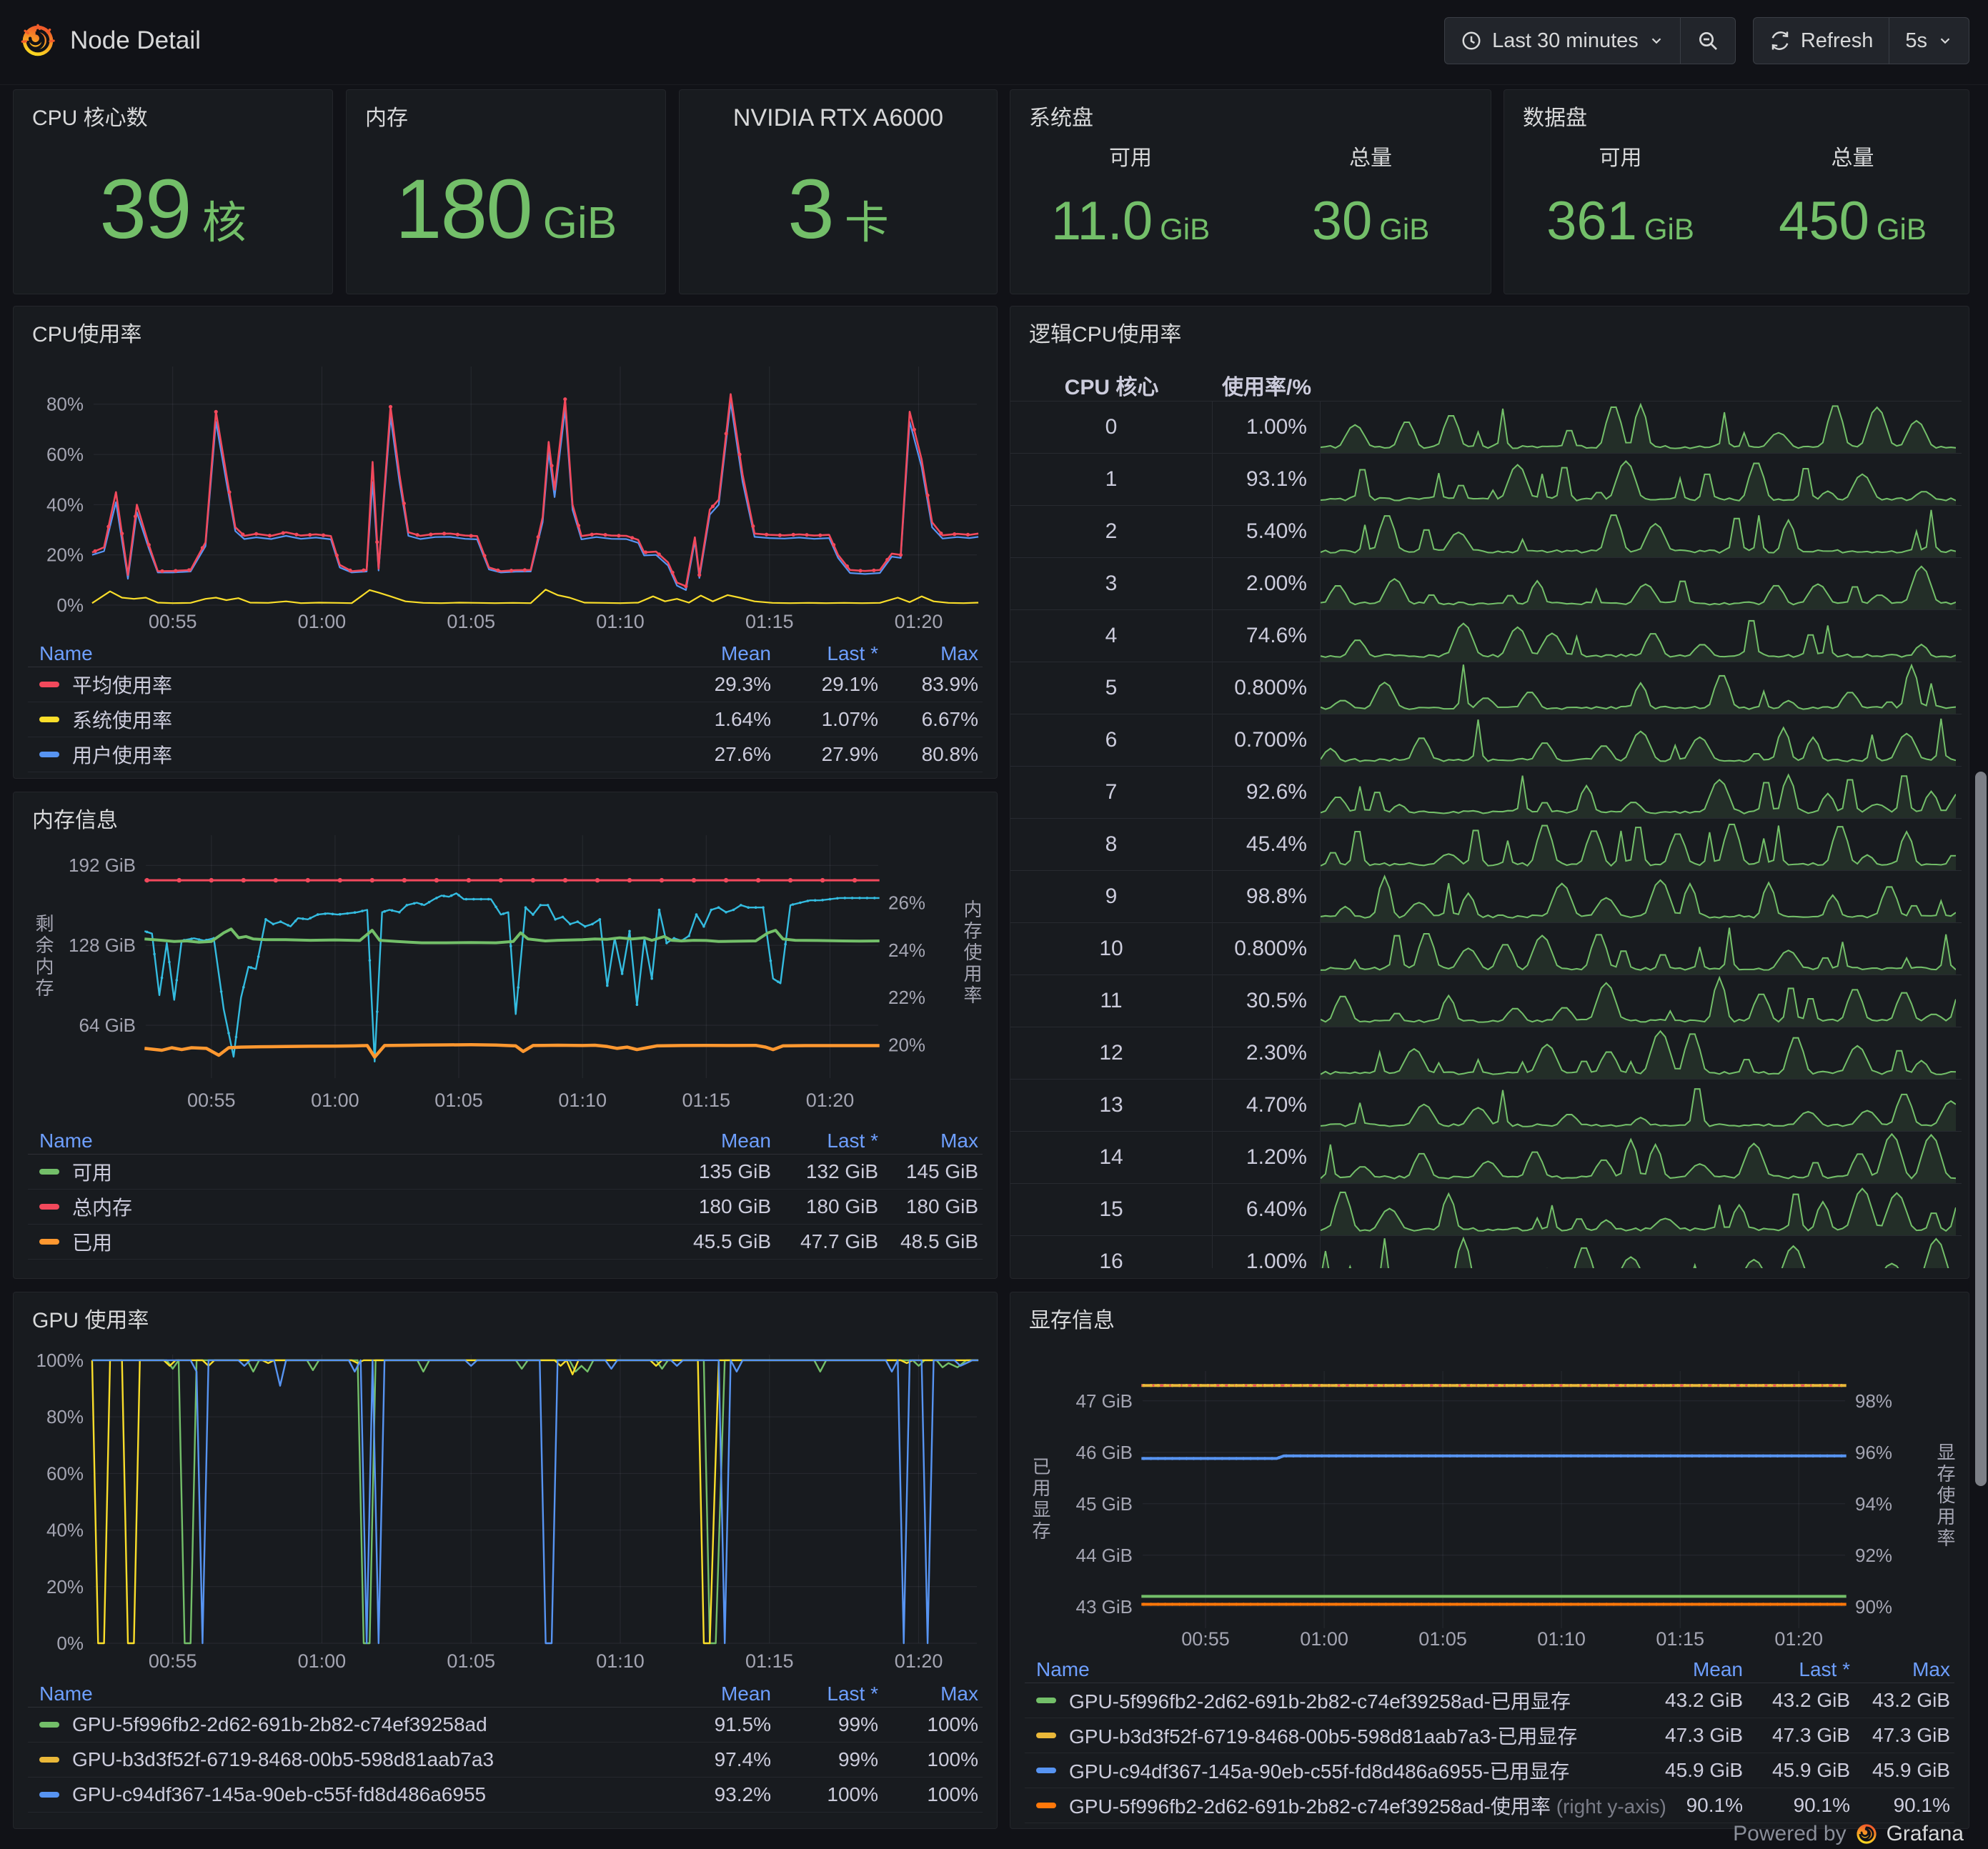  What do you see at coordinates (75, 818) in the screenshot?
I see `panel-title: 内存信息` at bounding box center [75, 818].